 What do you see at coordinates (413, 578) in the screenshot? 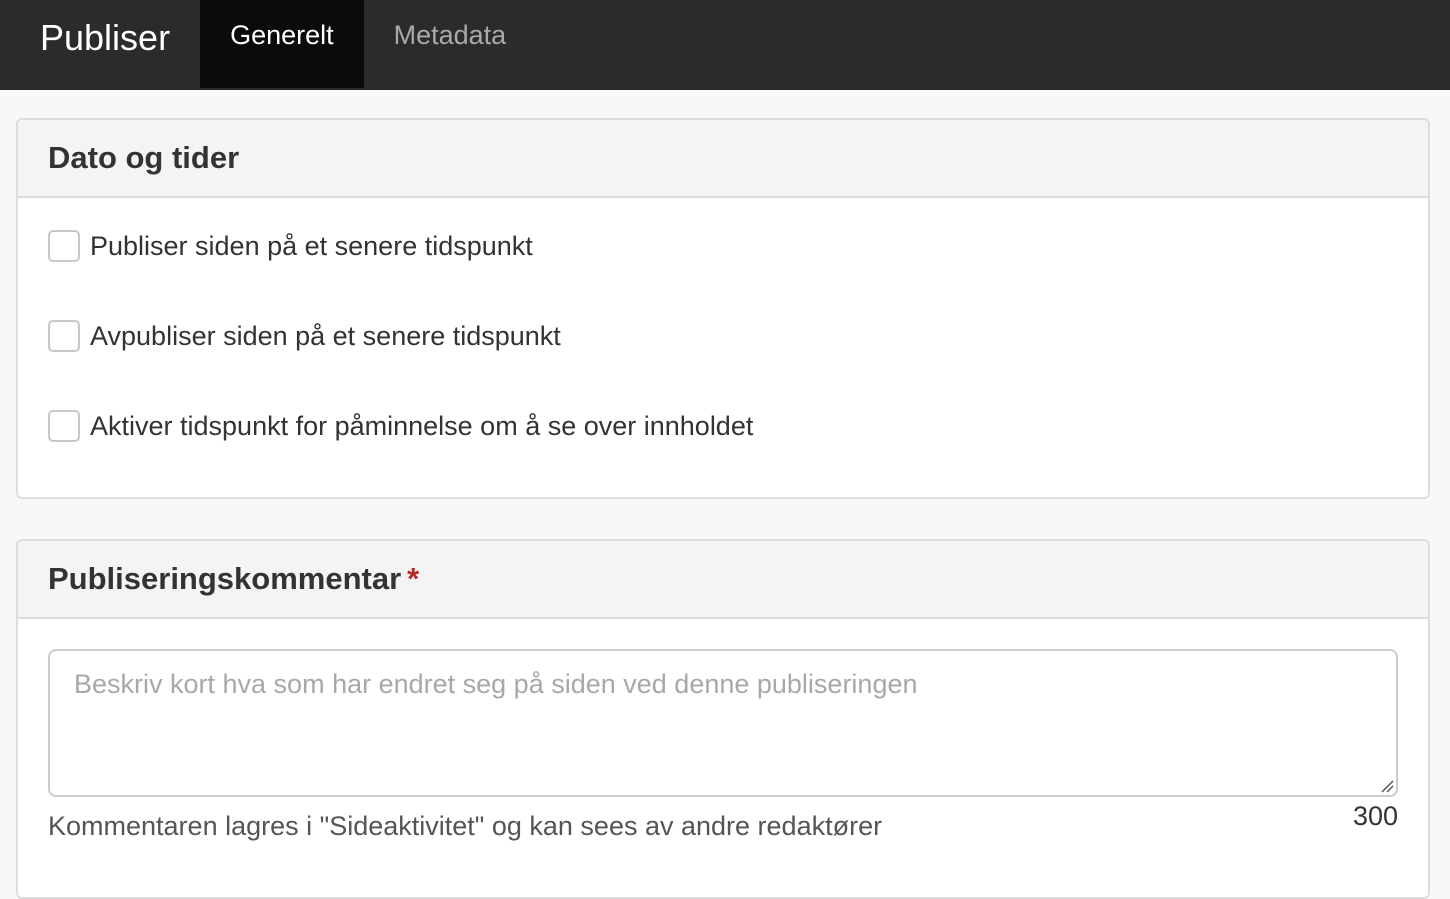
I see `required-asterisk: *` at bounding box center [413, 578].